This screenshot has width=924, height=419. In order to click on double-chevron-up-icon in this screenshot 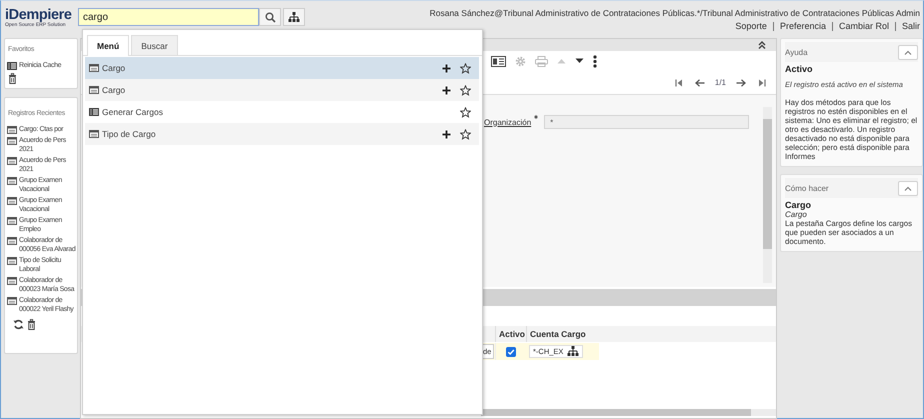, I will do `click(762, 45)`.